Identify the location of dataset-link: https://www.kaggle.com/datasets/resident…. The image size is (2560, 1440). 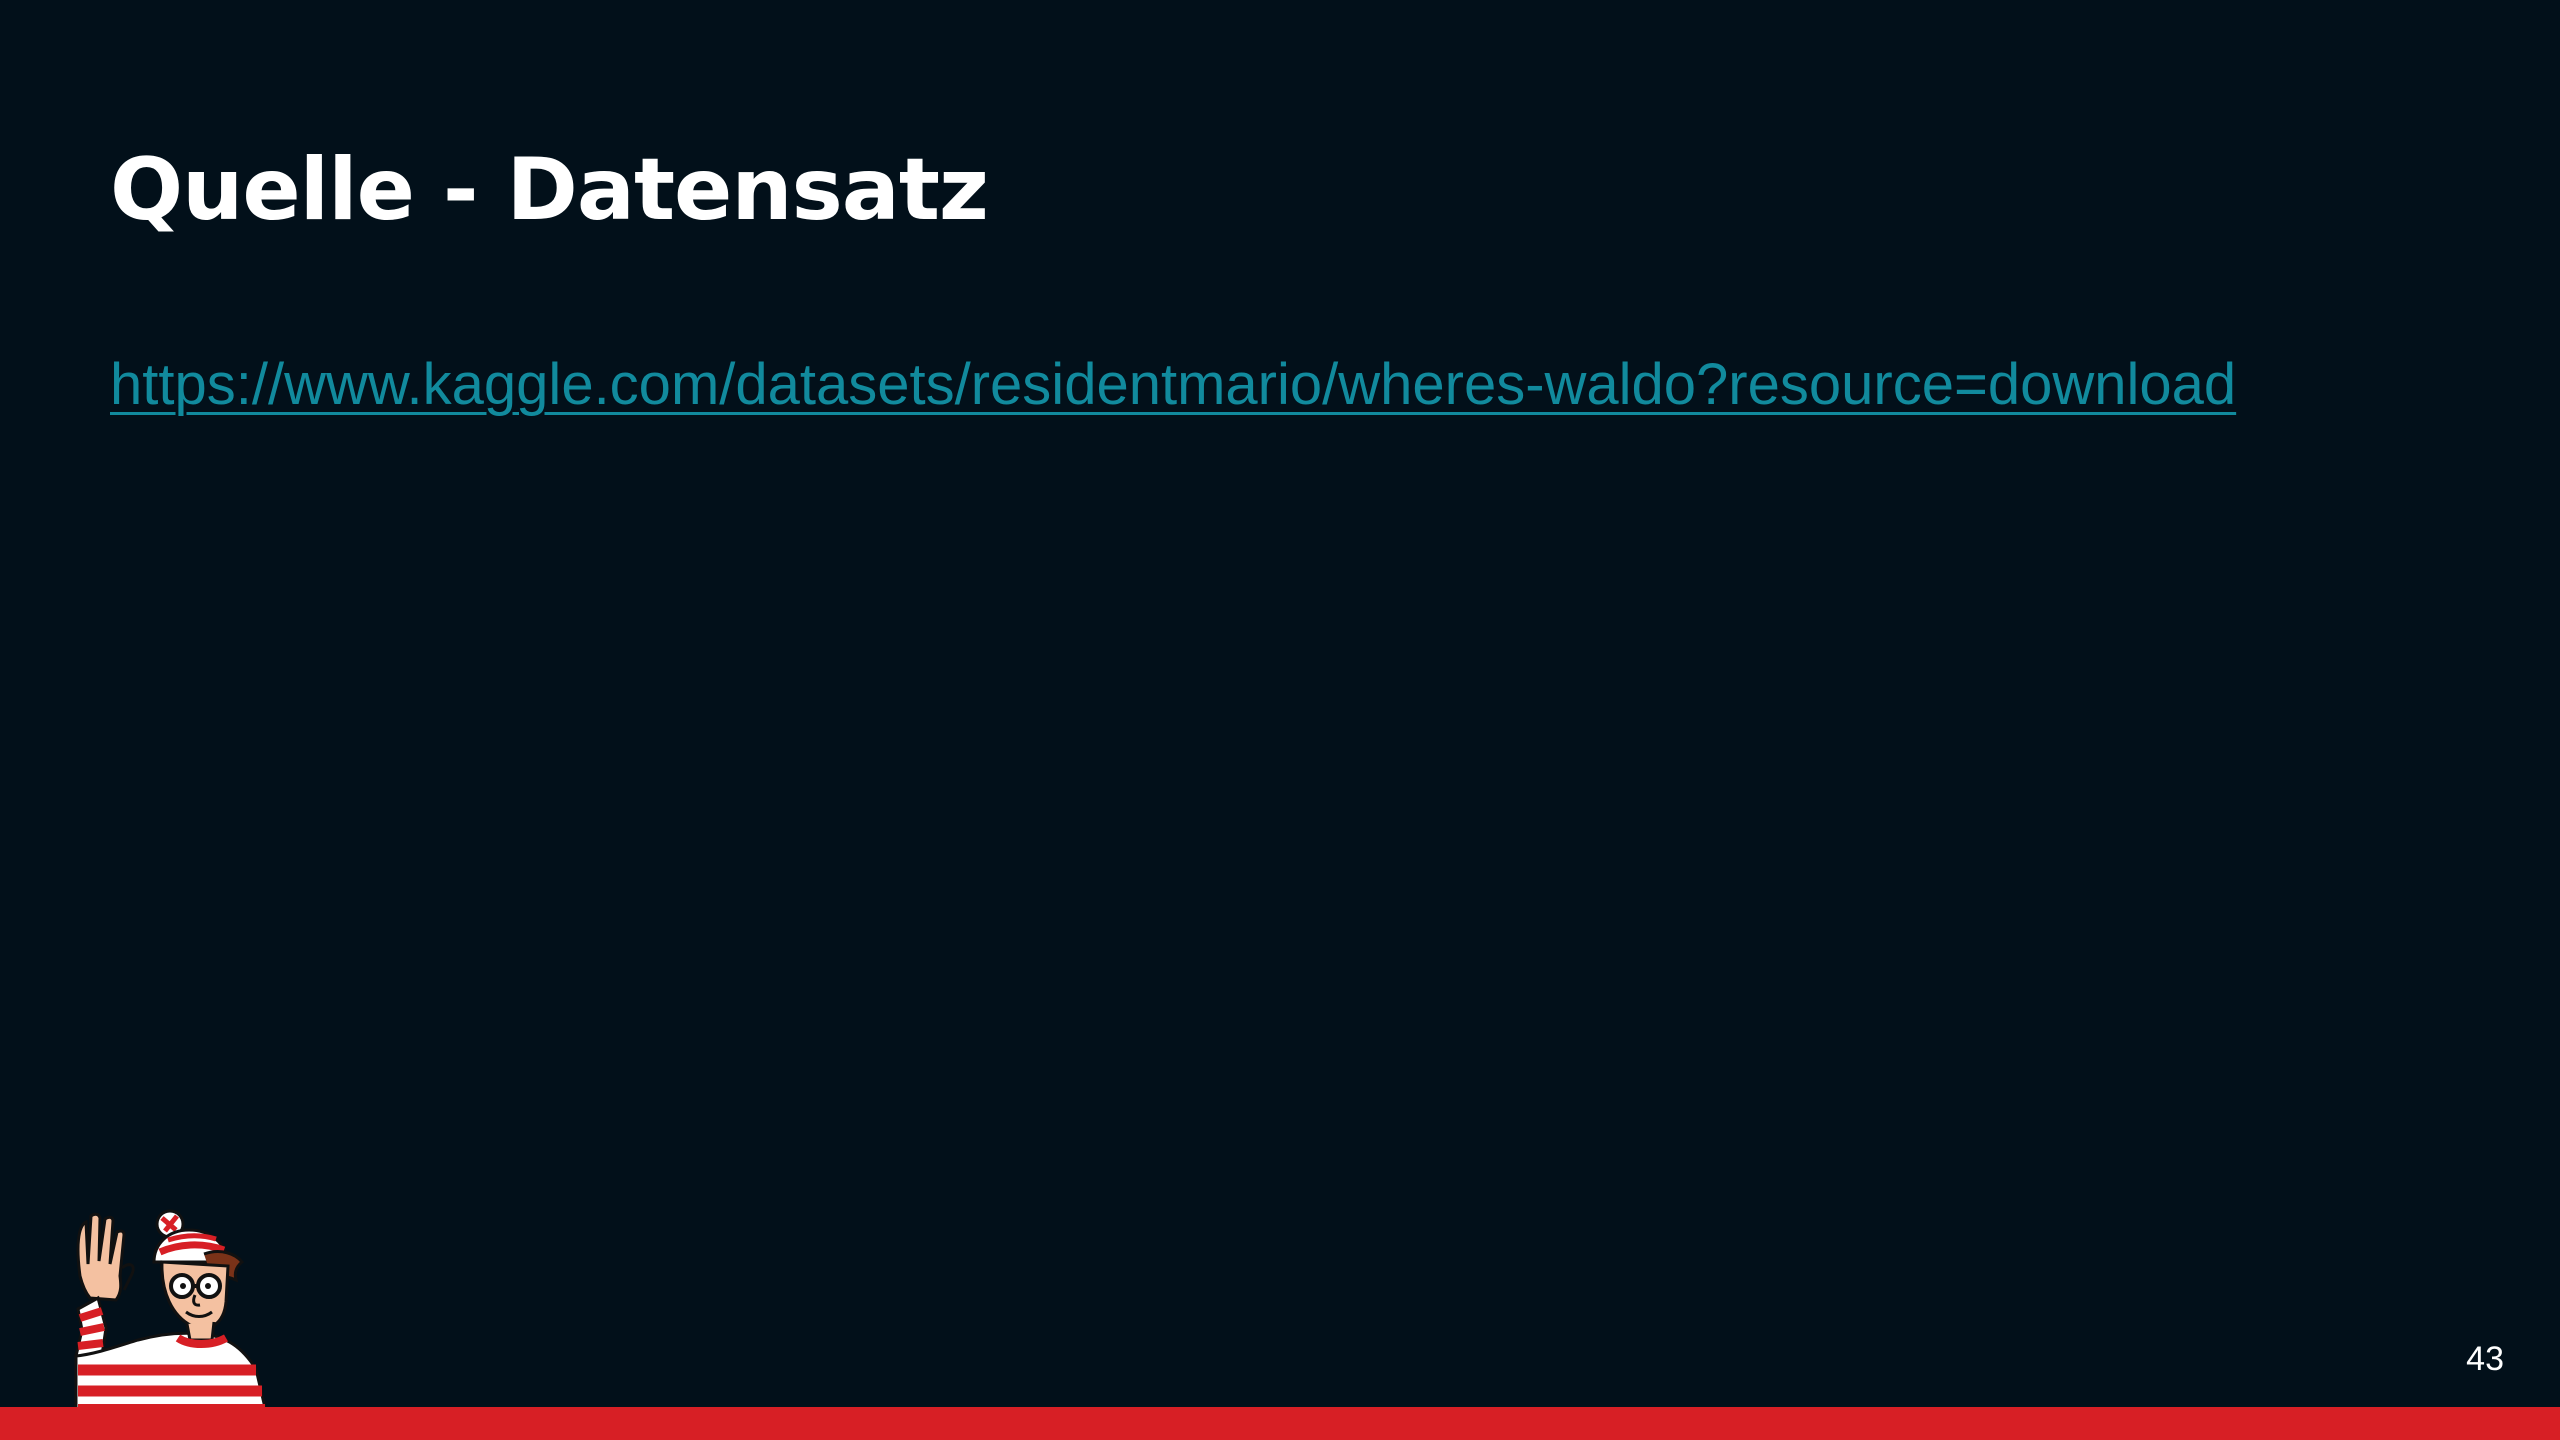
(1260, 385).